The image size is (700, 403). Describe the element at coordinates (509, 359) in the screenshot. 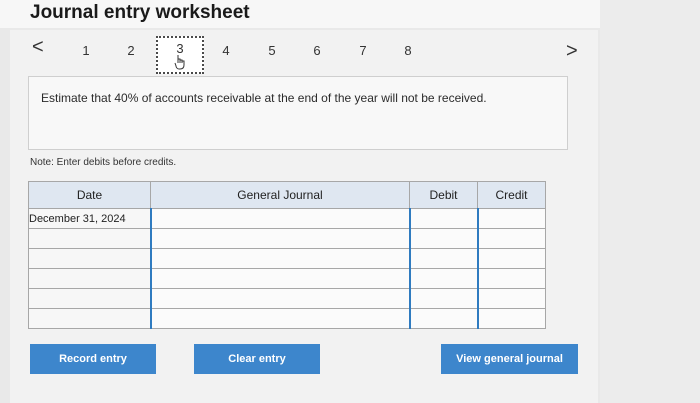

I see `view-general-journal-button: View general journal` at that location.